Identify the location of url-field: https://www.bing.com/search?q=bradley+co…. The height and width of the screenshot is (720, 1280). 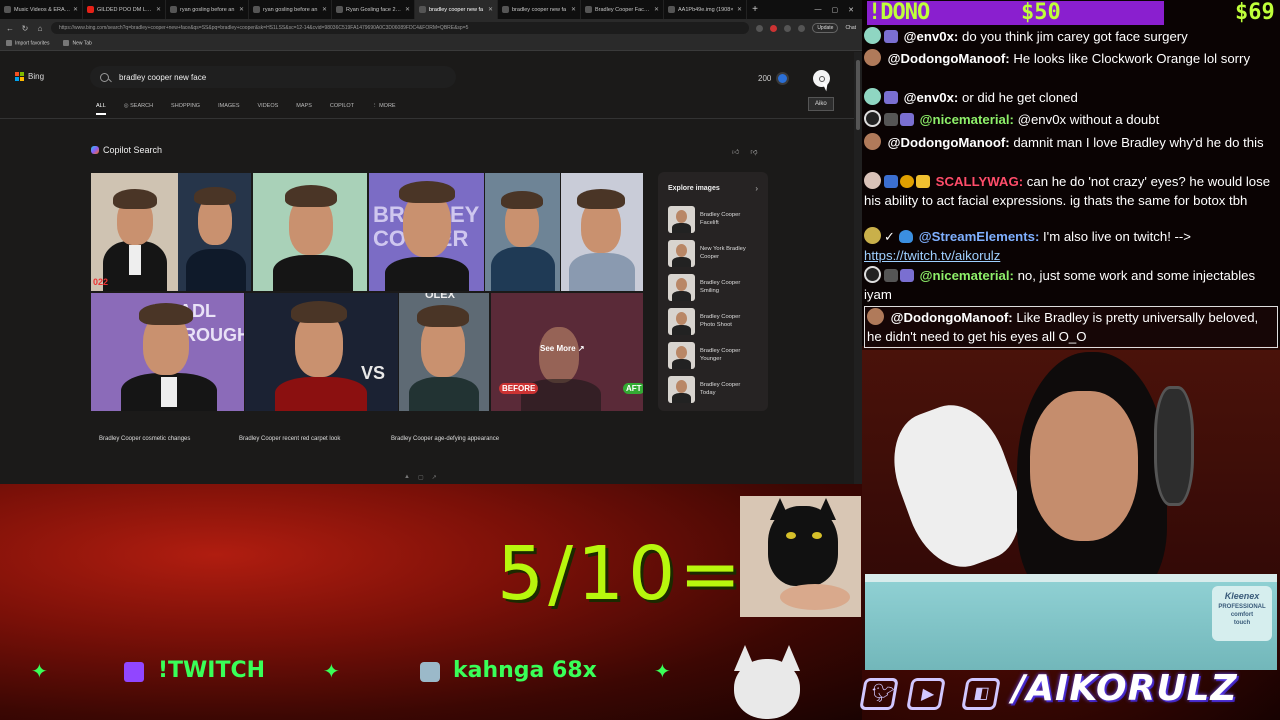
(400, 28).